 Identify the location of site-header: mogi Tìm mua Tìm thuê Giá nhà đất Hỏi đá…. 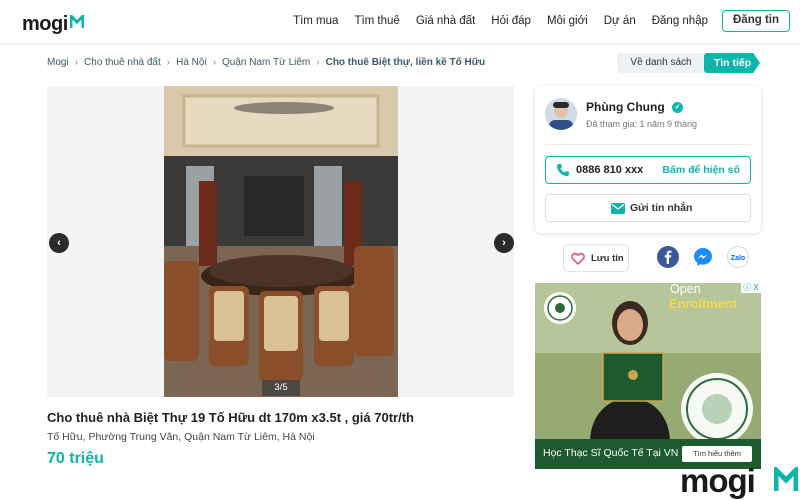
(400, 22).